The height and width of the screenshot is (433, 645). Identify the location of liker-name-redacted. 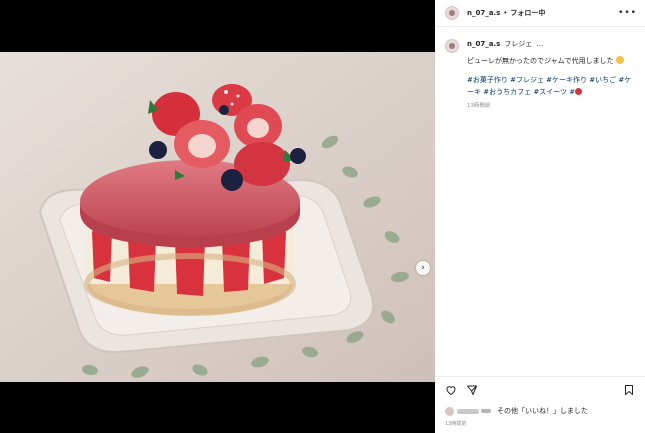
(468, 411).